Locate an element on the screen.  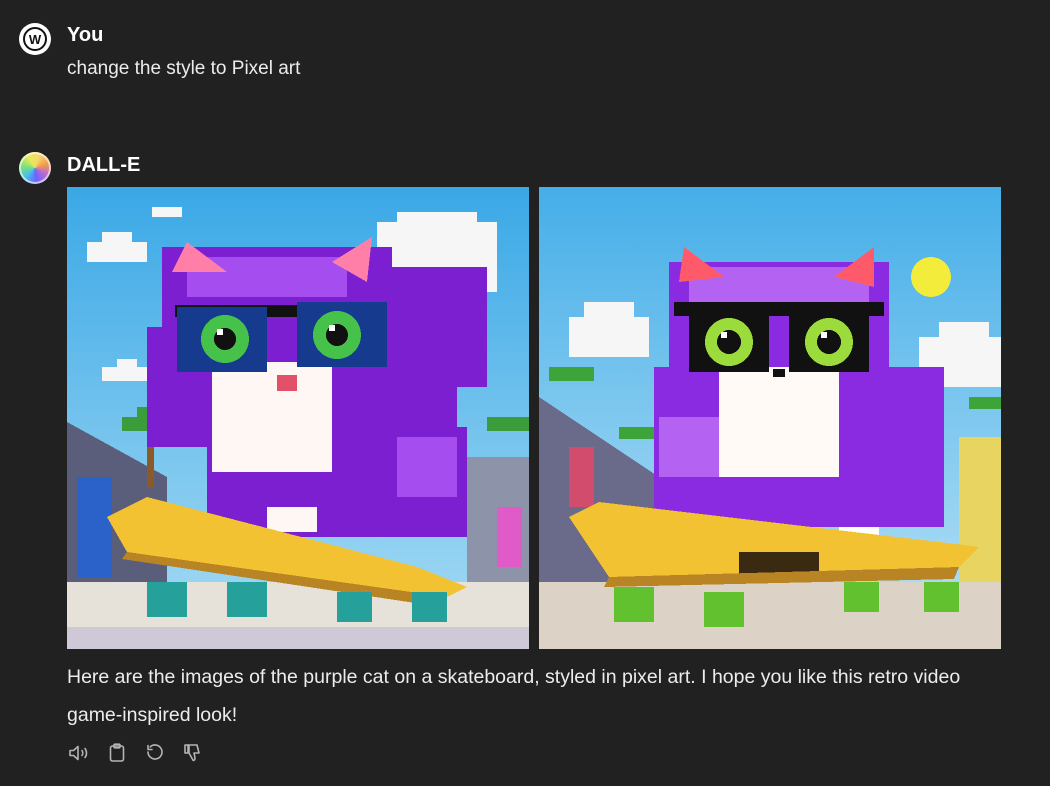
speaker-icon is located at coordinates (79, 753).